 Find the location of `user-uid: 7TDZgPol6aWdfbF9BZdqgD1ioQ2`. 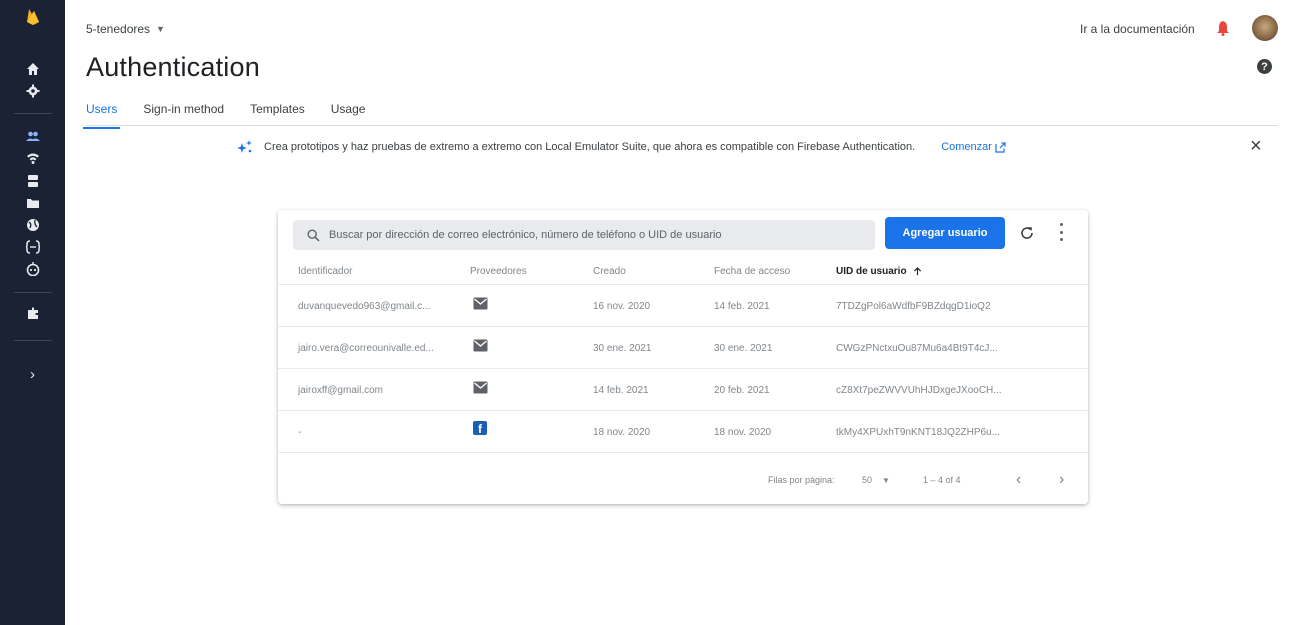

user-uid: 7TDZgPol6aWdfbF9BZdqgD1ioQ2 is located at coordinates (913, 306).